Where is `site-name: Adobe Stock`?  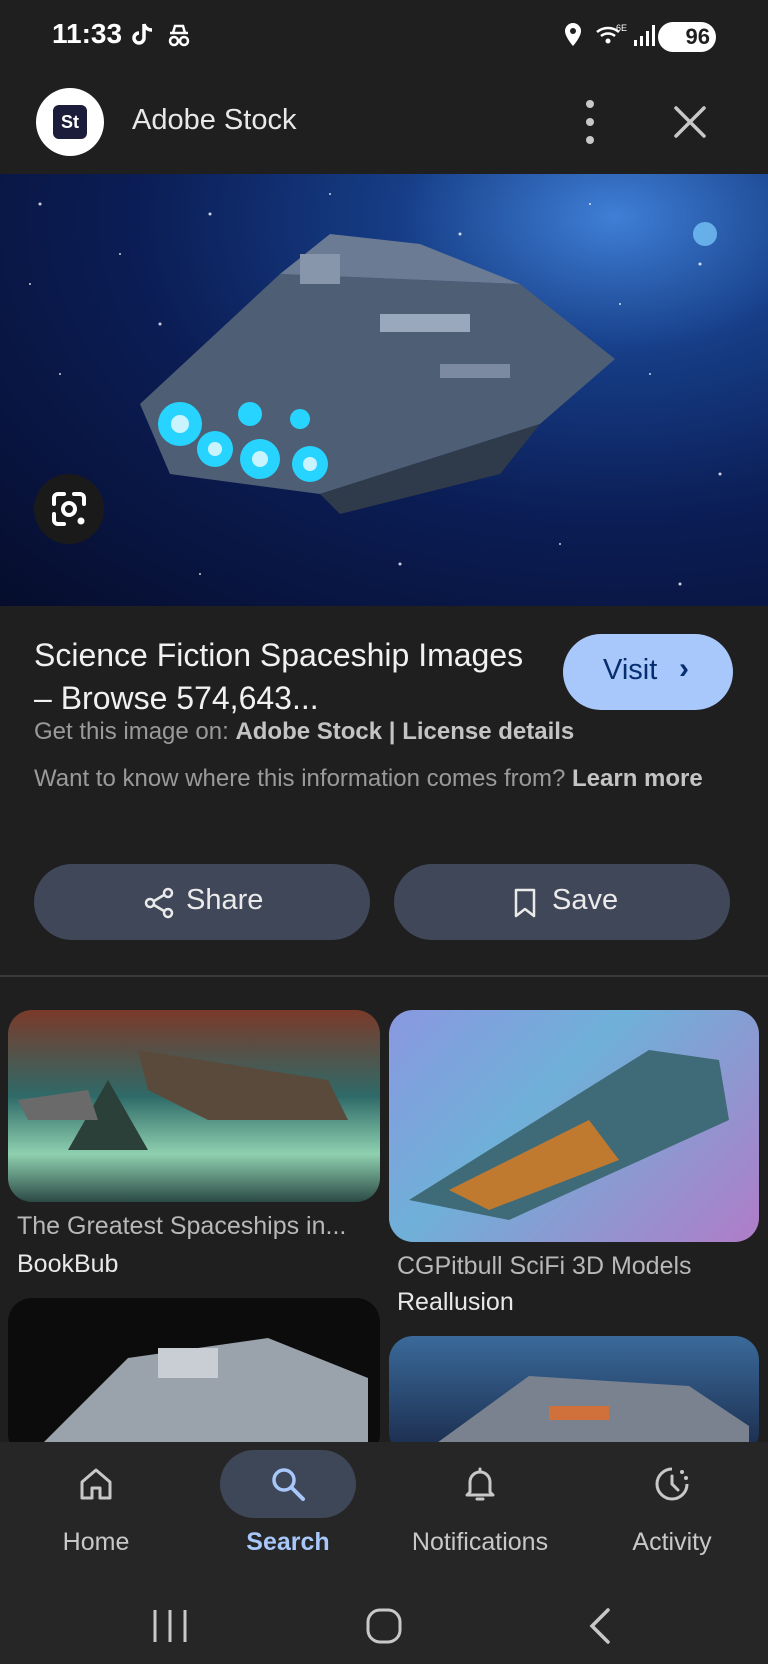
site-name: Adobe Stock is located at coordinates (214, 120).